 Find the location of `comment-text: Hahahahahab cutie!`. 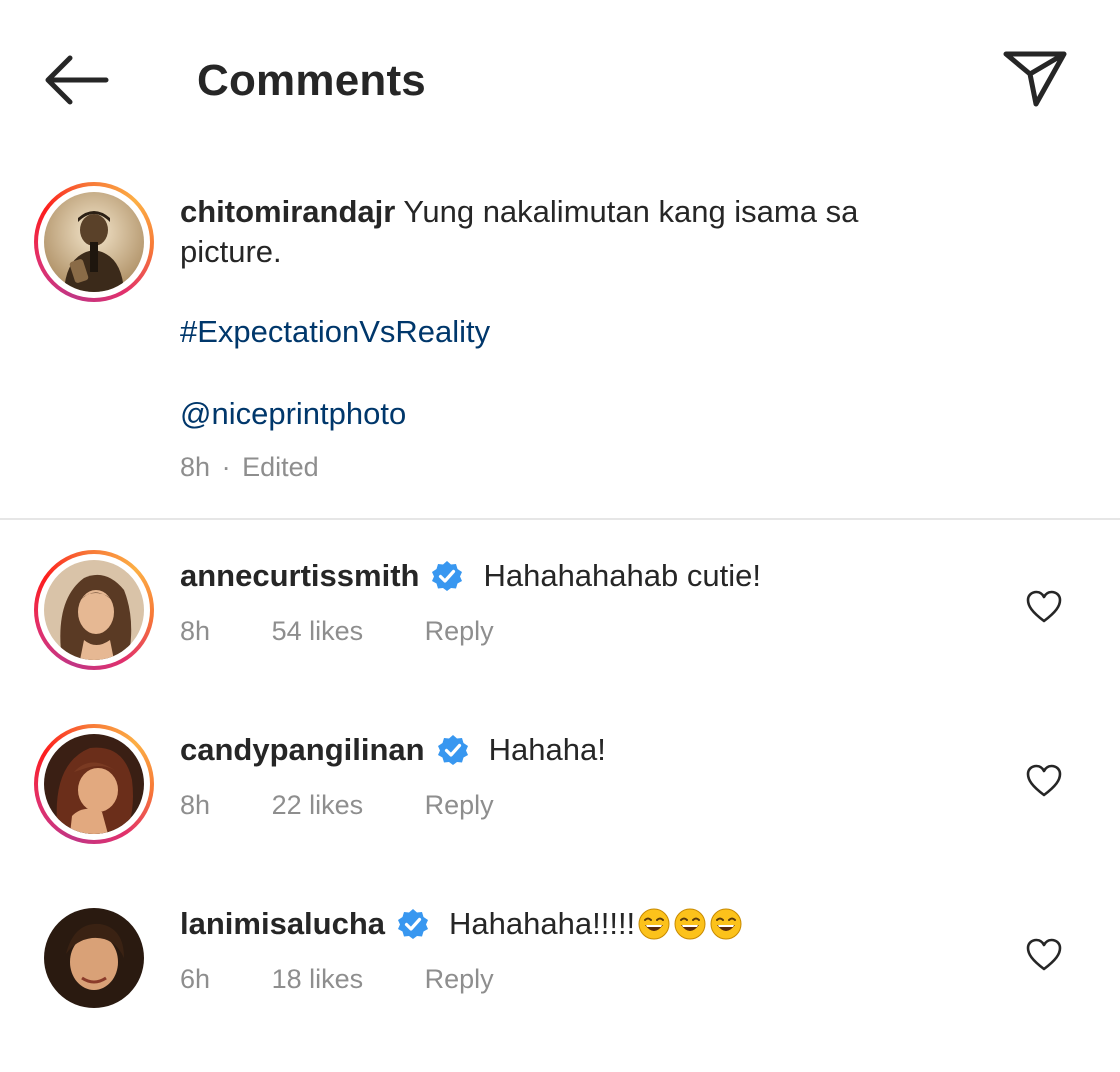

comment-text: Hahahahahab cutie! is located at coordinates (622, 575).